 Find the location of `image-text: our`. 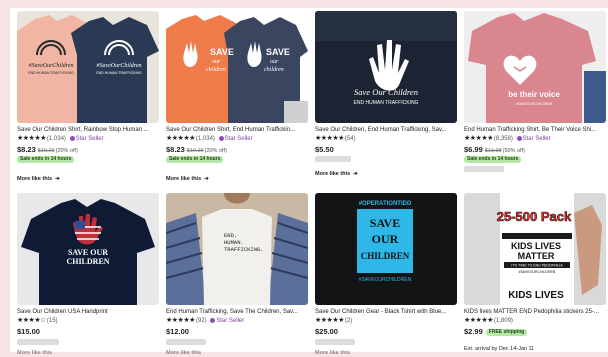

image-text: our is located at coordinates (274, 62).